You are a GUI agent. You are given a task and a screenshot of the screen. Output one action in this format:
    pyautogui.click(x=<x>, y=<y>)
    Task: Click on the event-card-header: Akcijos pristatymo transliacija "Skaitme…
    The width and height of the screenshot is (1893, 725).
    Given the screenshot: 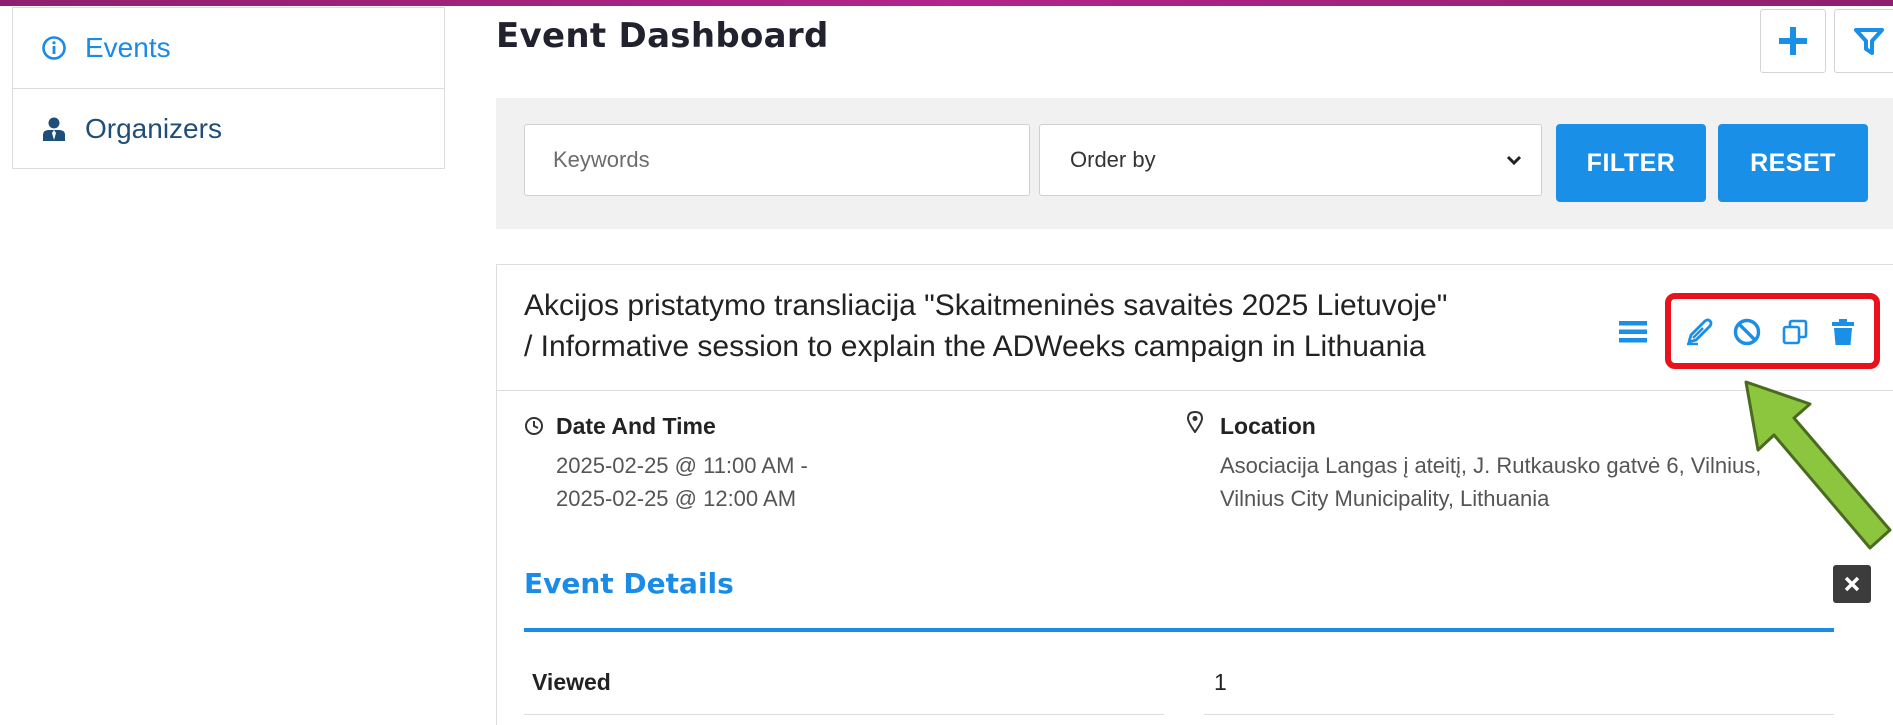 What is the action you would take?
    pyautogui.click(x=1195, y=328)
    